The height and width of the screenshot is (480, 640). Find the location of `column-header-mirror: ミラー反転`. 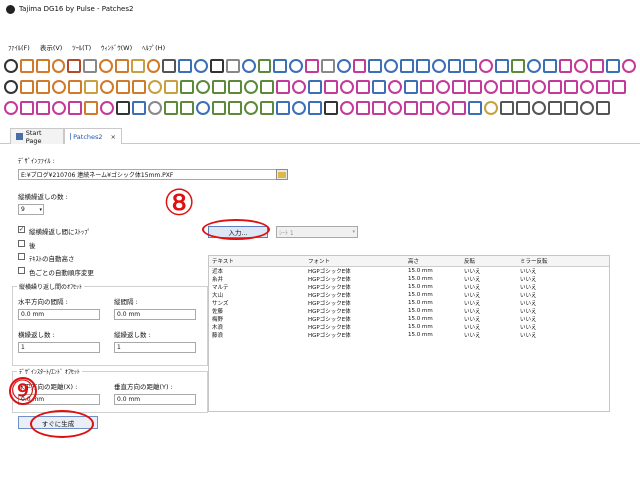

column-header-mirror: ミラー反転 is located at coordinates (563, 261).